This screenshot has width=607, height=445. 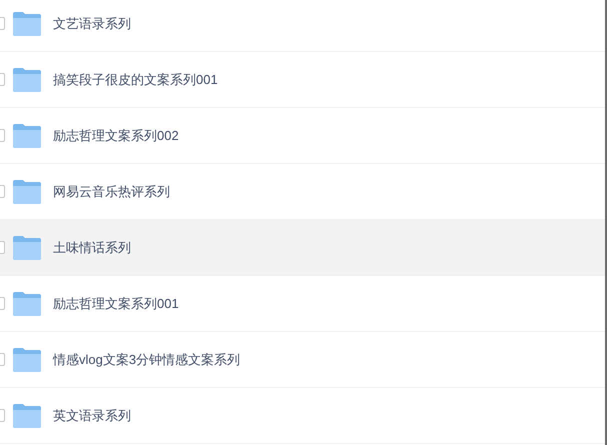 What do you see at coordinates (92, 415) in the screenshot?
I see `folder-name: 英文语录系列` at bounding box center [92, 415].